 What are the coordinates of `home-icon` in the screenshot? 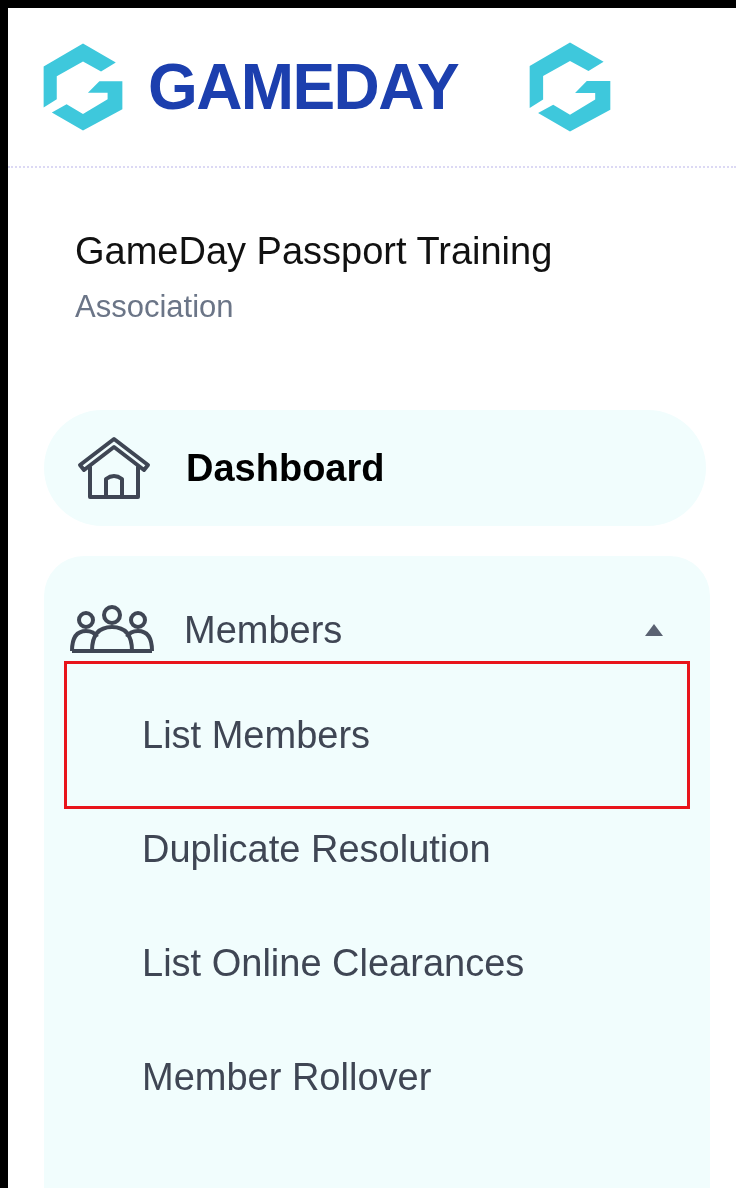 It's located at (114, 468).